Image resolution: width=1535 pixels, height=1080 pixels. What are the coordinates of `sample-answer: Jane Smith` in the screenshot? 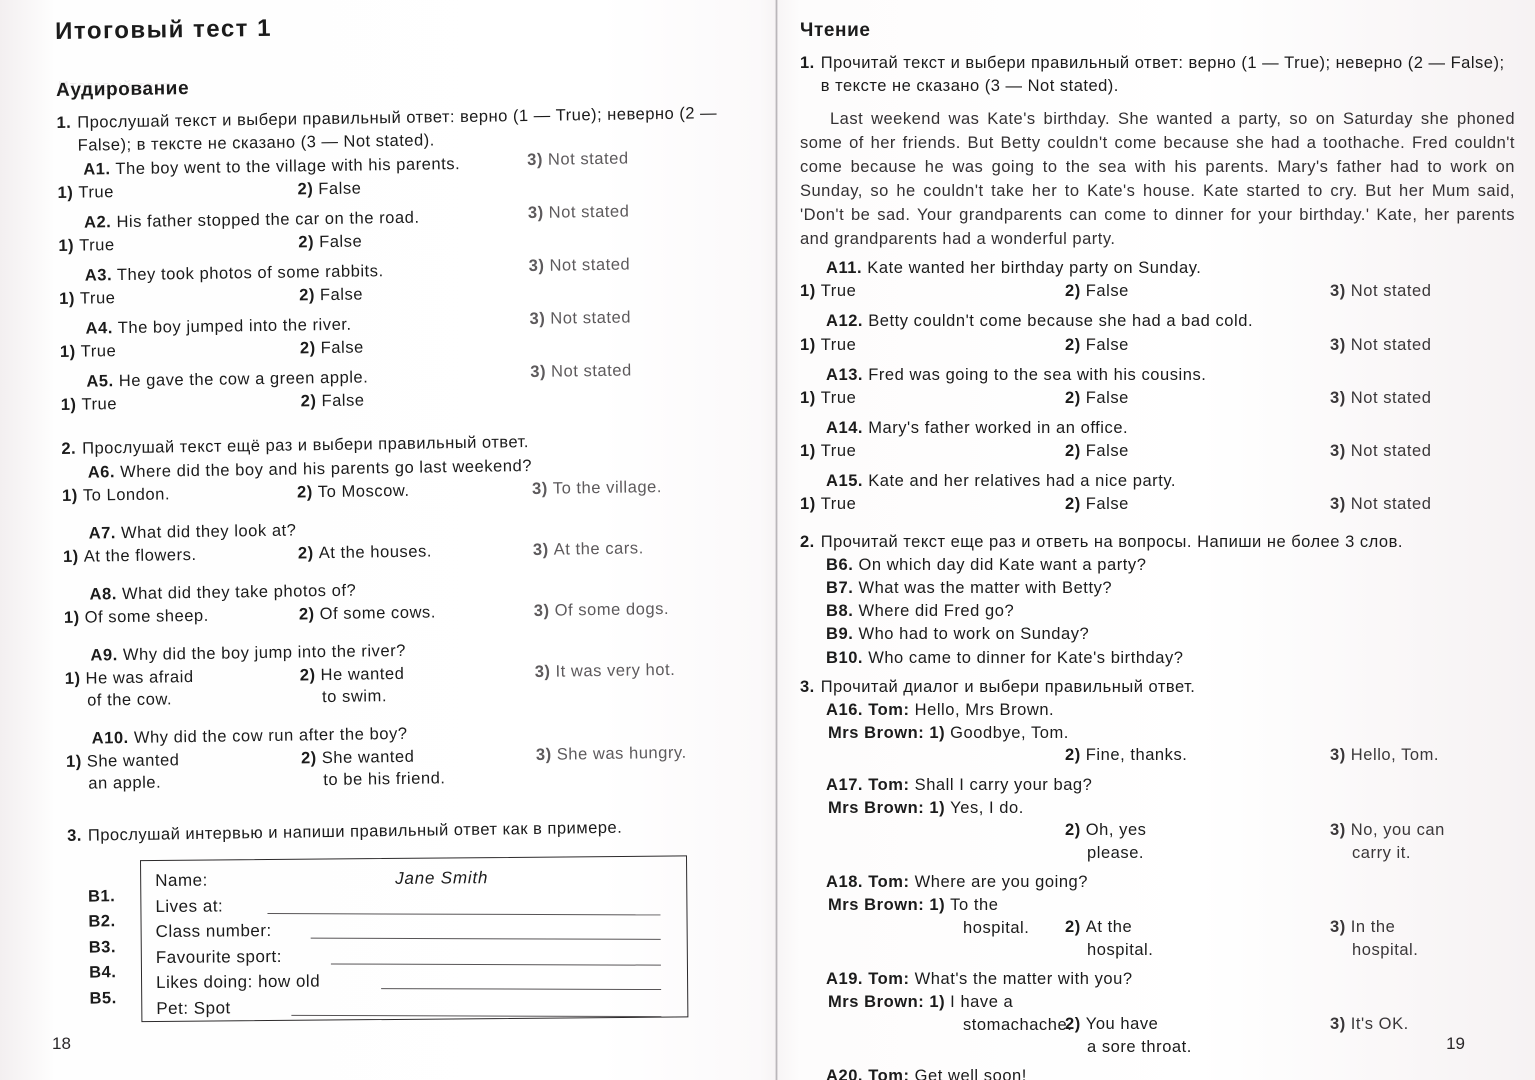 It's located at (442, 877).